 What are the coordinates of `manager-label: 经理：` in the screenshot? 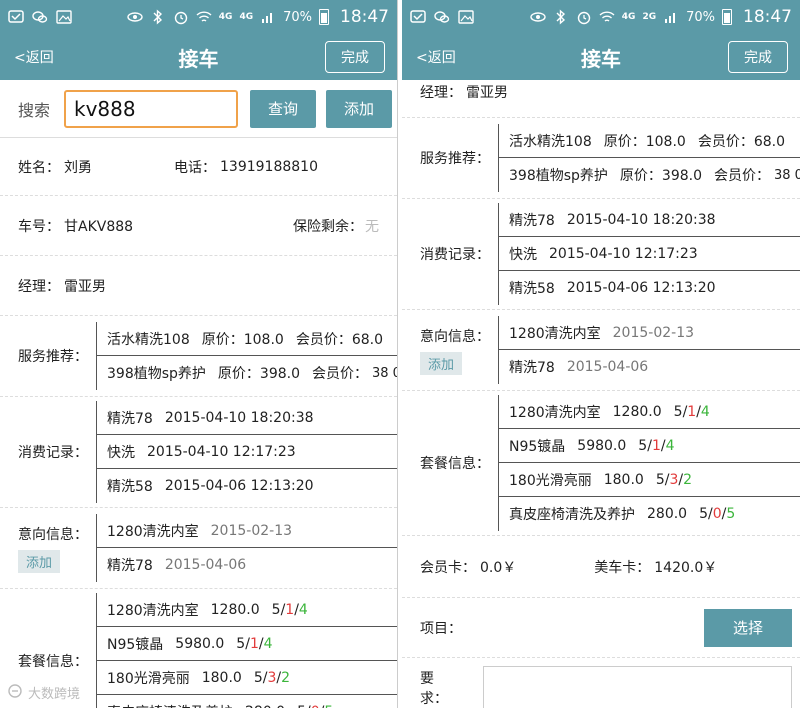 It's located at (39, 286).